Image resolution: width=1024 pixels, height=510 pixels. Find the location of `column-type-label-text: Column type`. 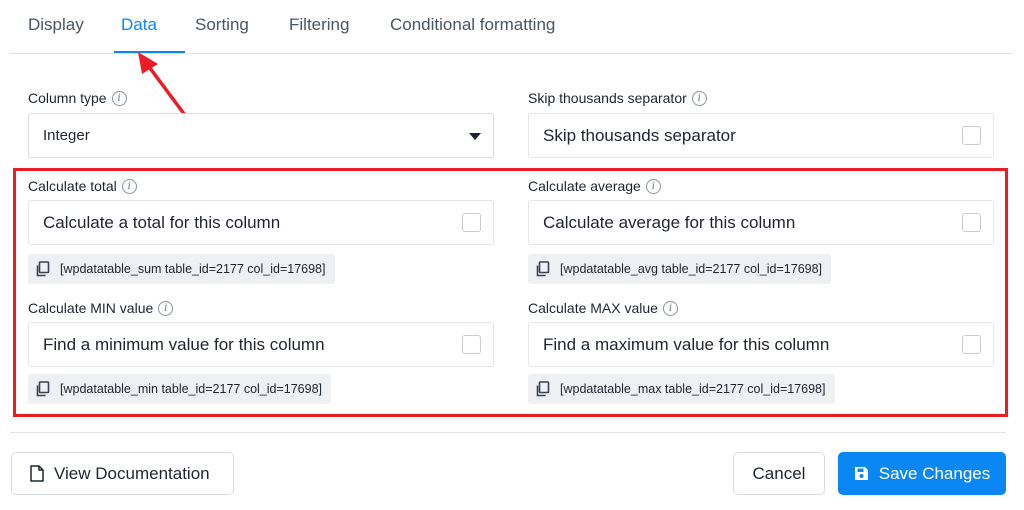

column-type-label-text: Column type is located at coordinates (67, 98).